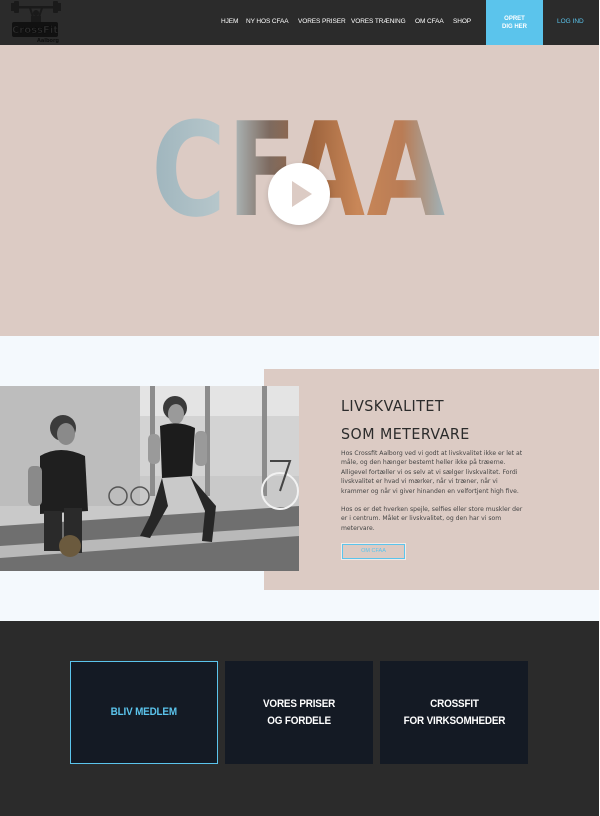 This screenshot has width=600, height=816. I want to click on signup-button: OPRET DIG HER, so click(514, 22).